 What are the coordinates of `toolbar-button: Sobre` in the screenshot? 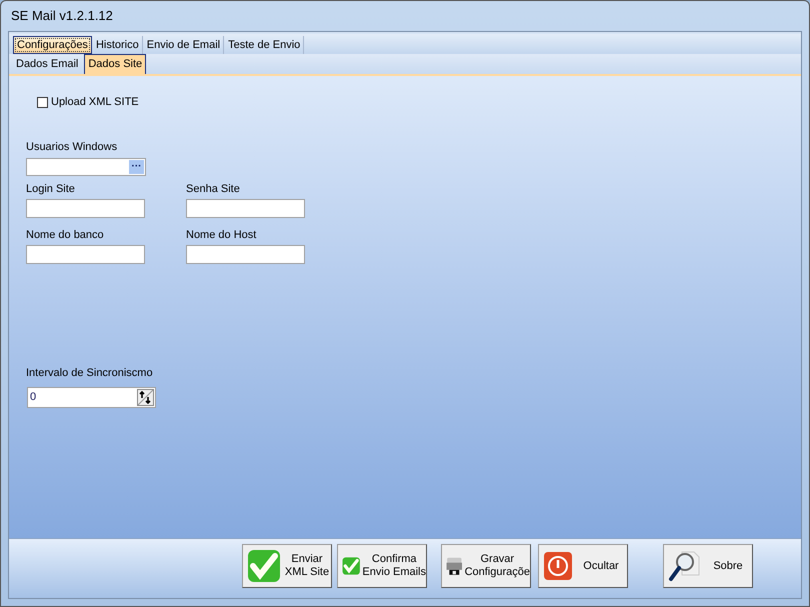 It's located at (708, 566).